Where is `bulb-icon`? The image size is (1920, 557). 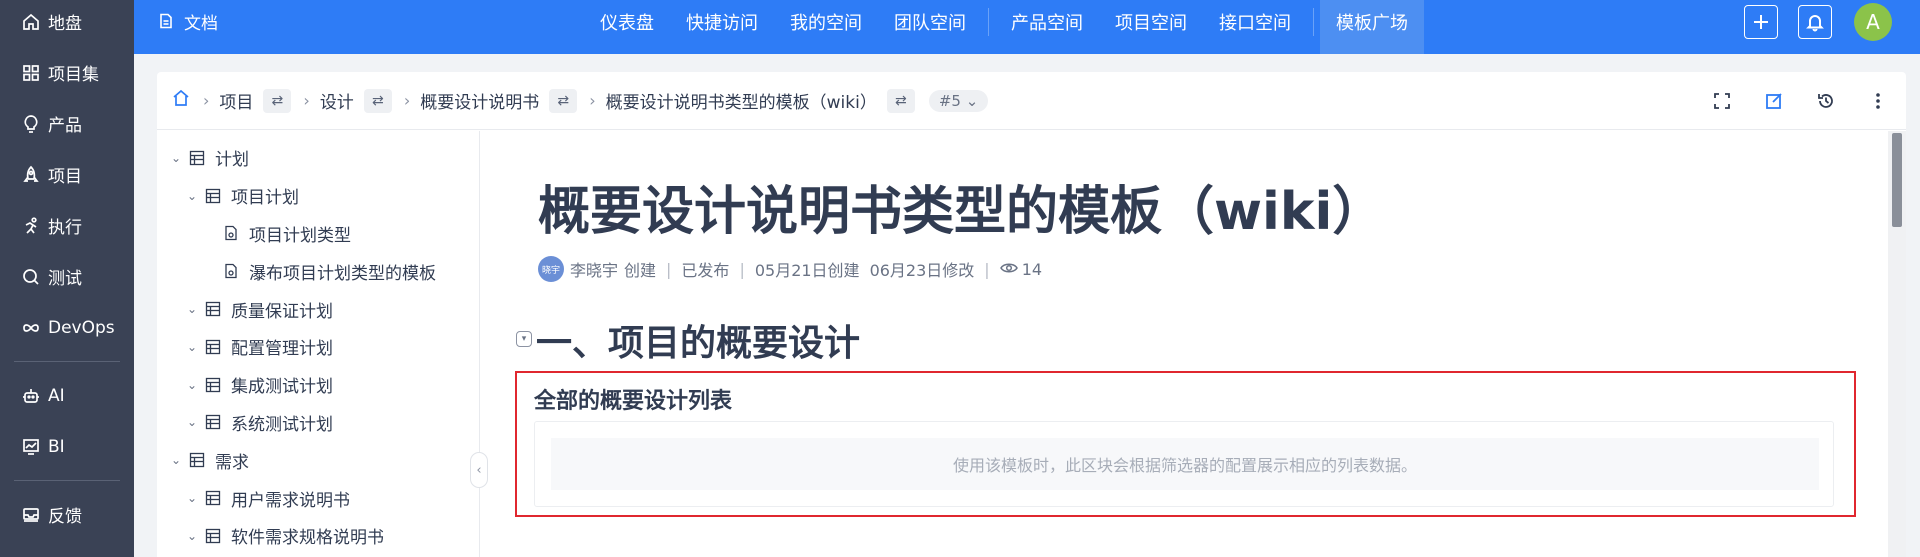 bulb-icon is located at coordinates (31, 124).